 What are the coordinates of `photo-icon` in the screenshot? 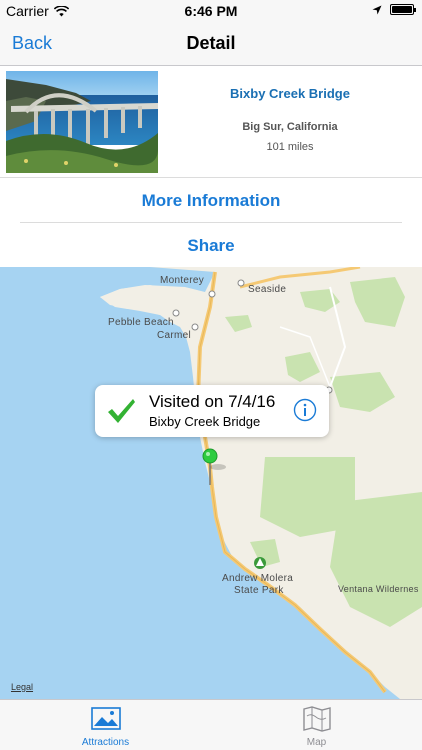 It's located at (105, 718).